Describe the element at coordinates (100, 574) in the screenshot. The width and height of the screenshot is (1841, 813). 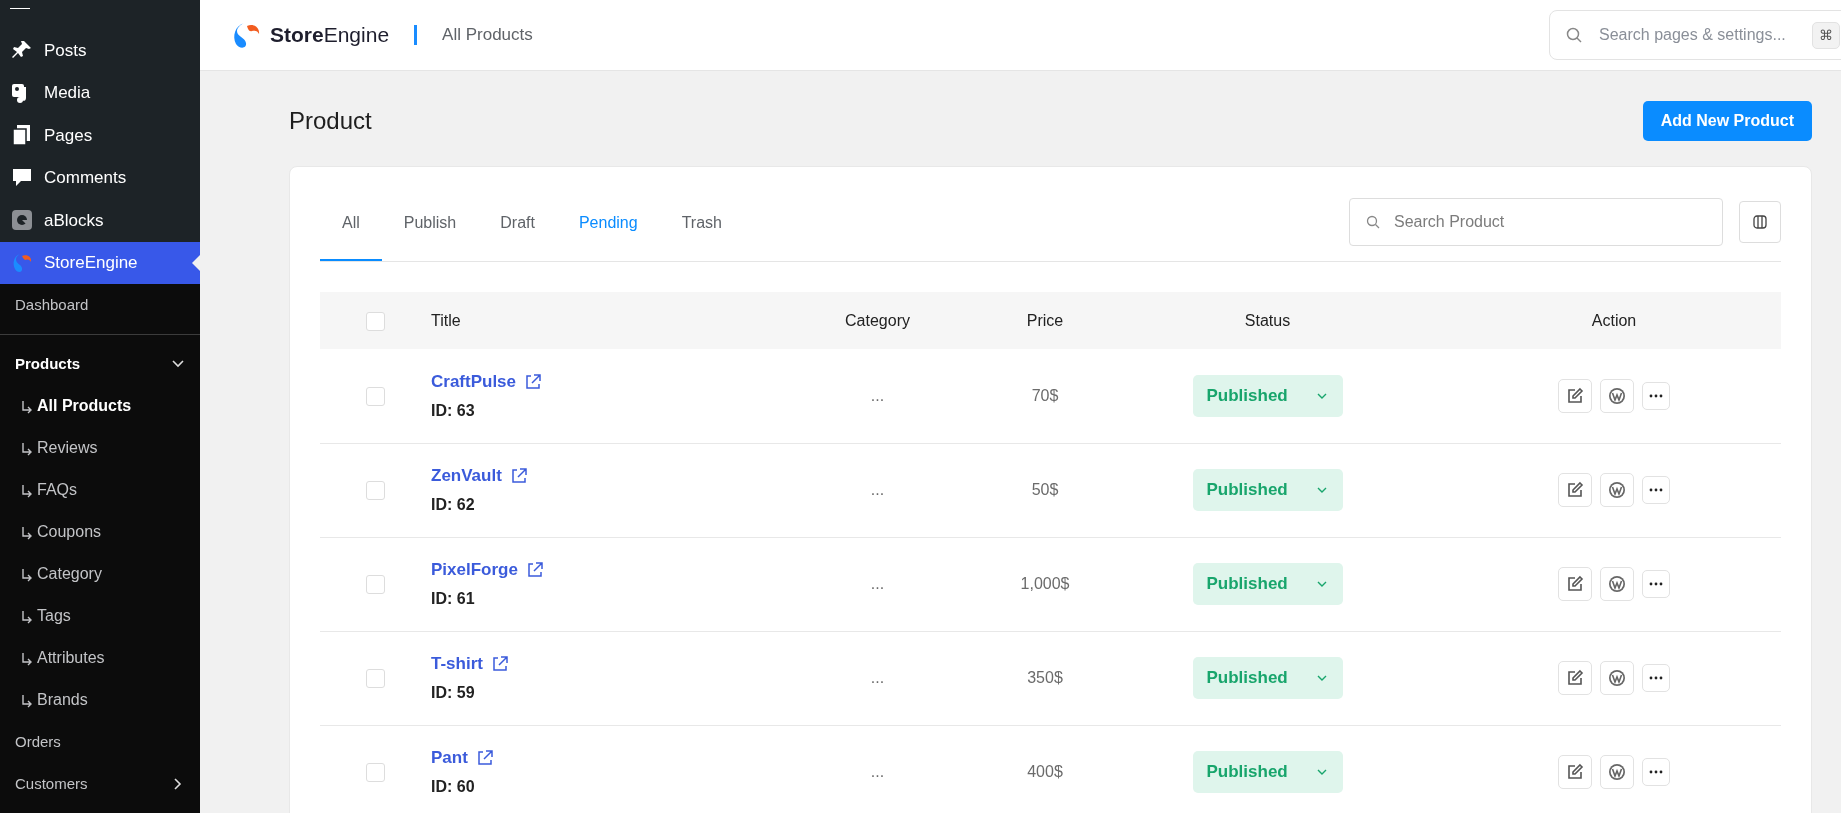
I see `submenu-item: Category` at that location.